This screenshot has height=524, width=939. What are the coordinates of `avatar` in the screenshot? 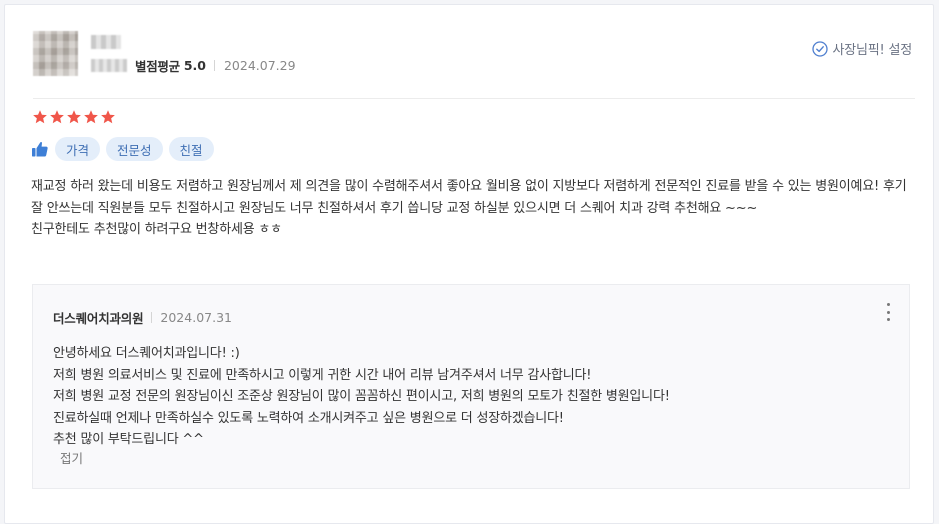 It's located at (55, 53).